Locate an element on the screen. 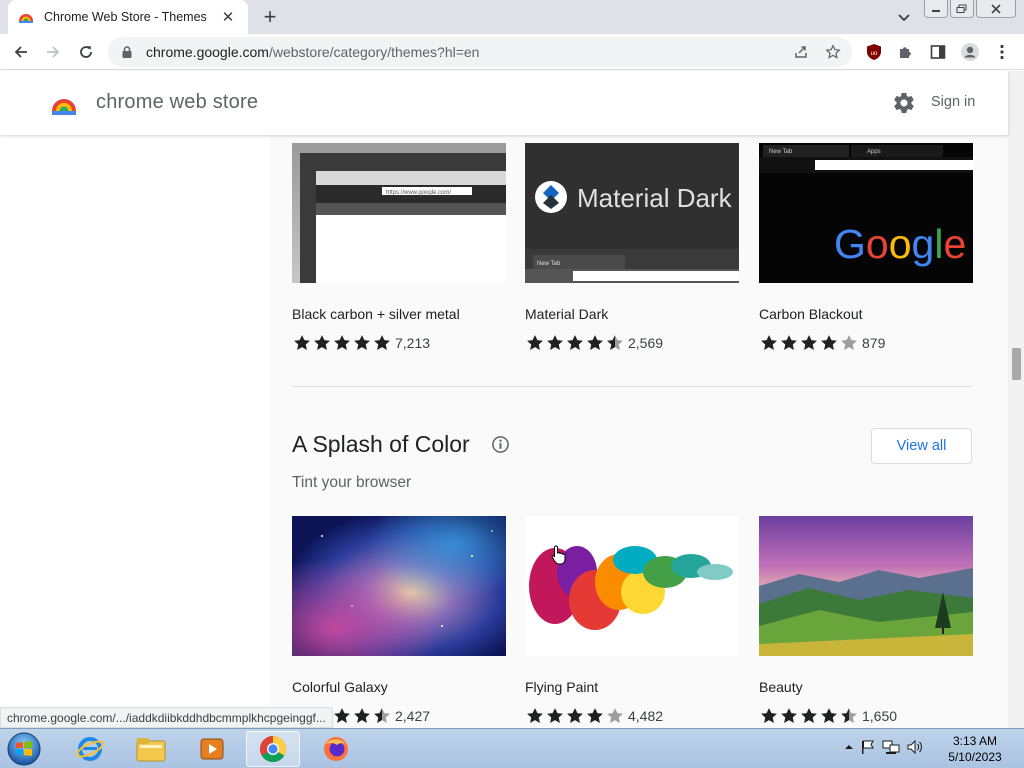  page-scrollbar is located at coordinates (1016, 399).